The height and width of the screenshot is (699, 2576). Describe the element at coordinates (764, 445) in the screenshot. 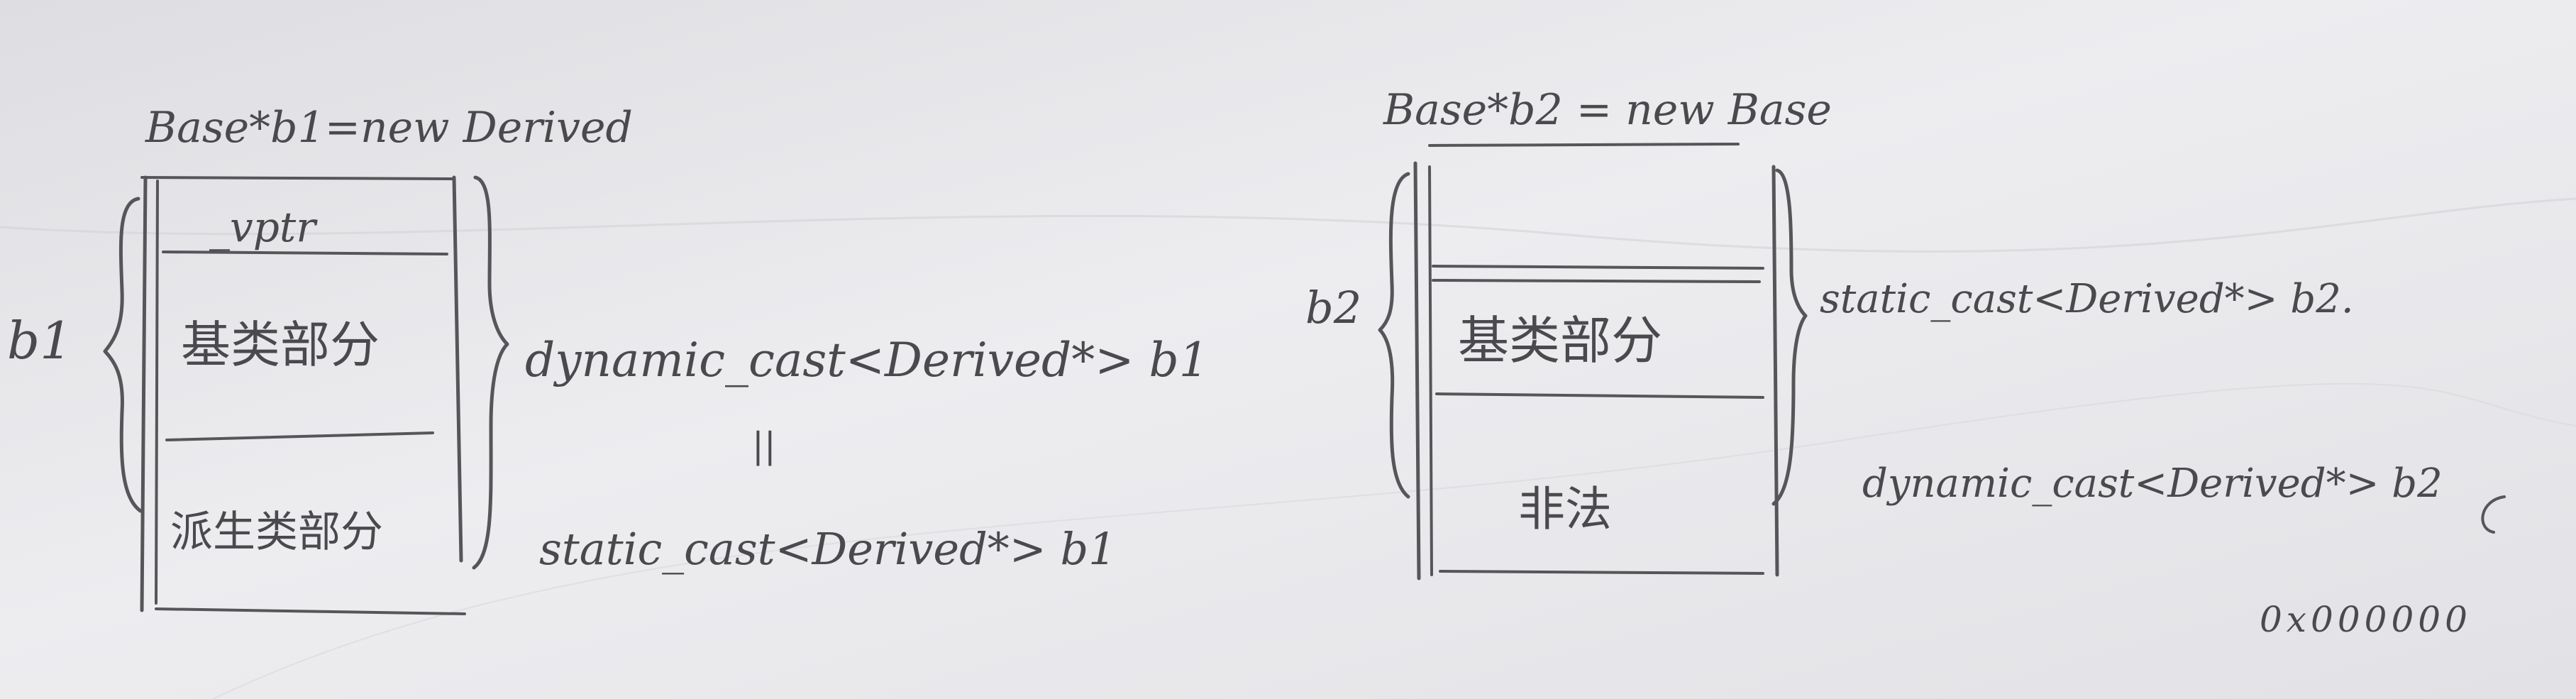

I see `left-cast-equivalence: ||` at that location.